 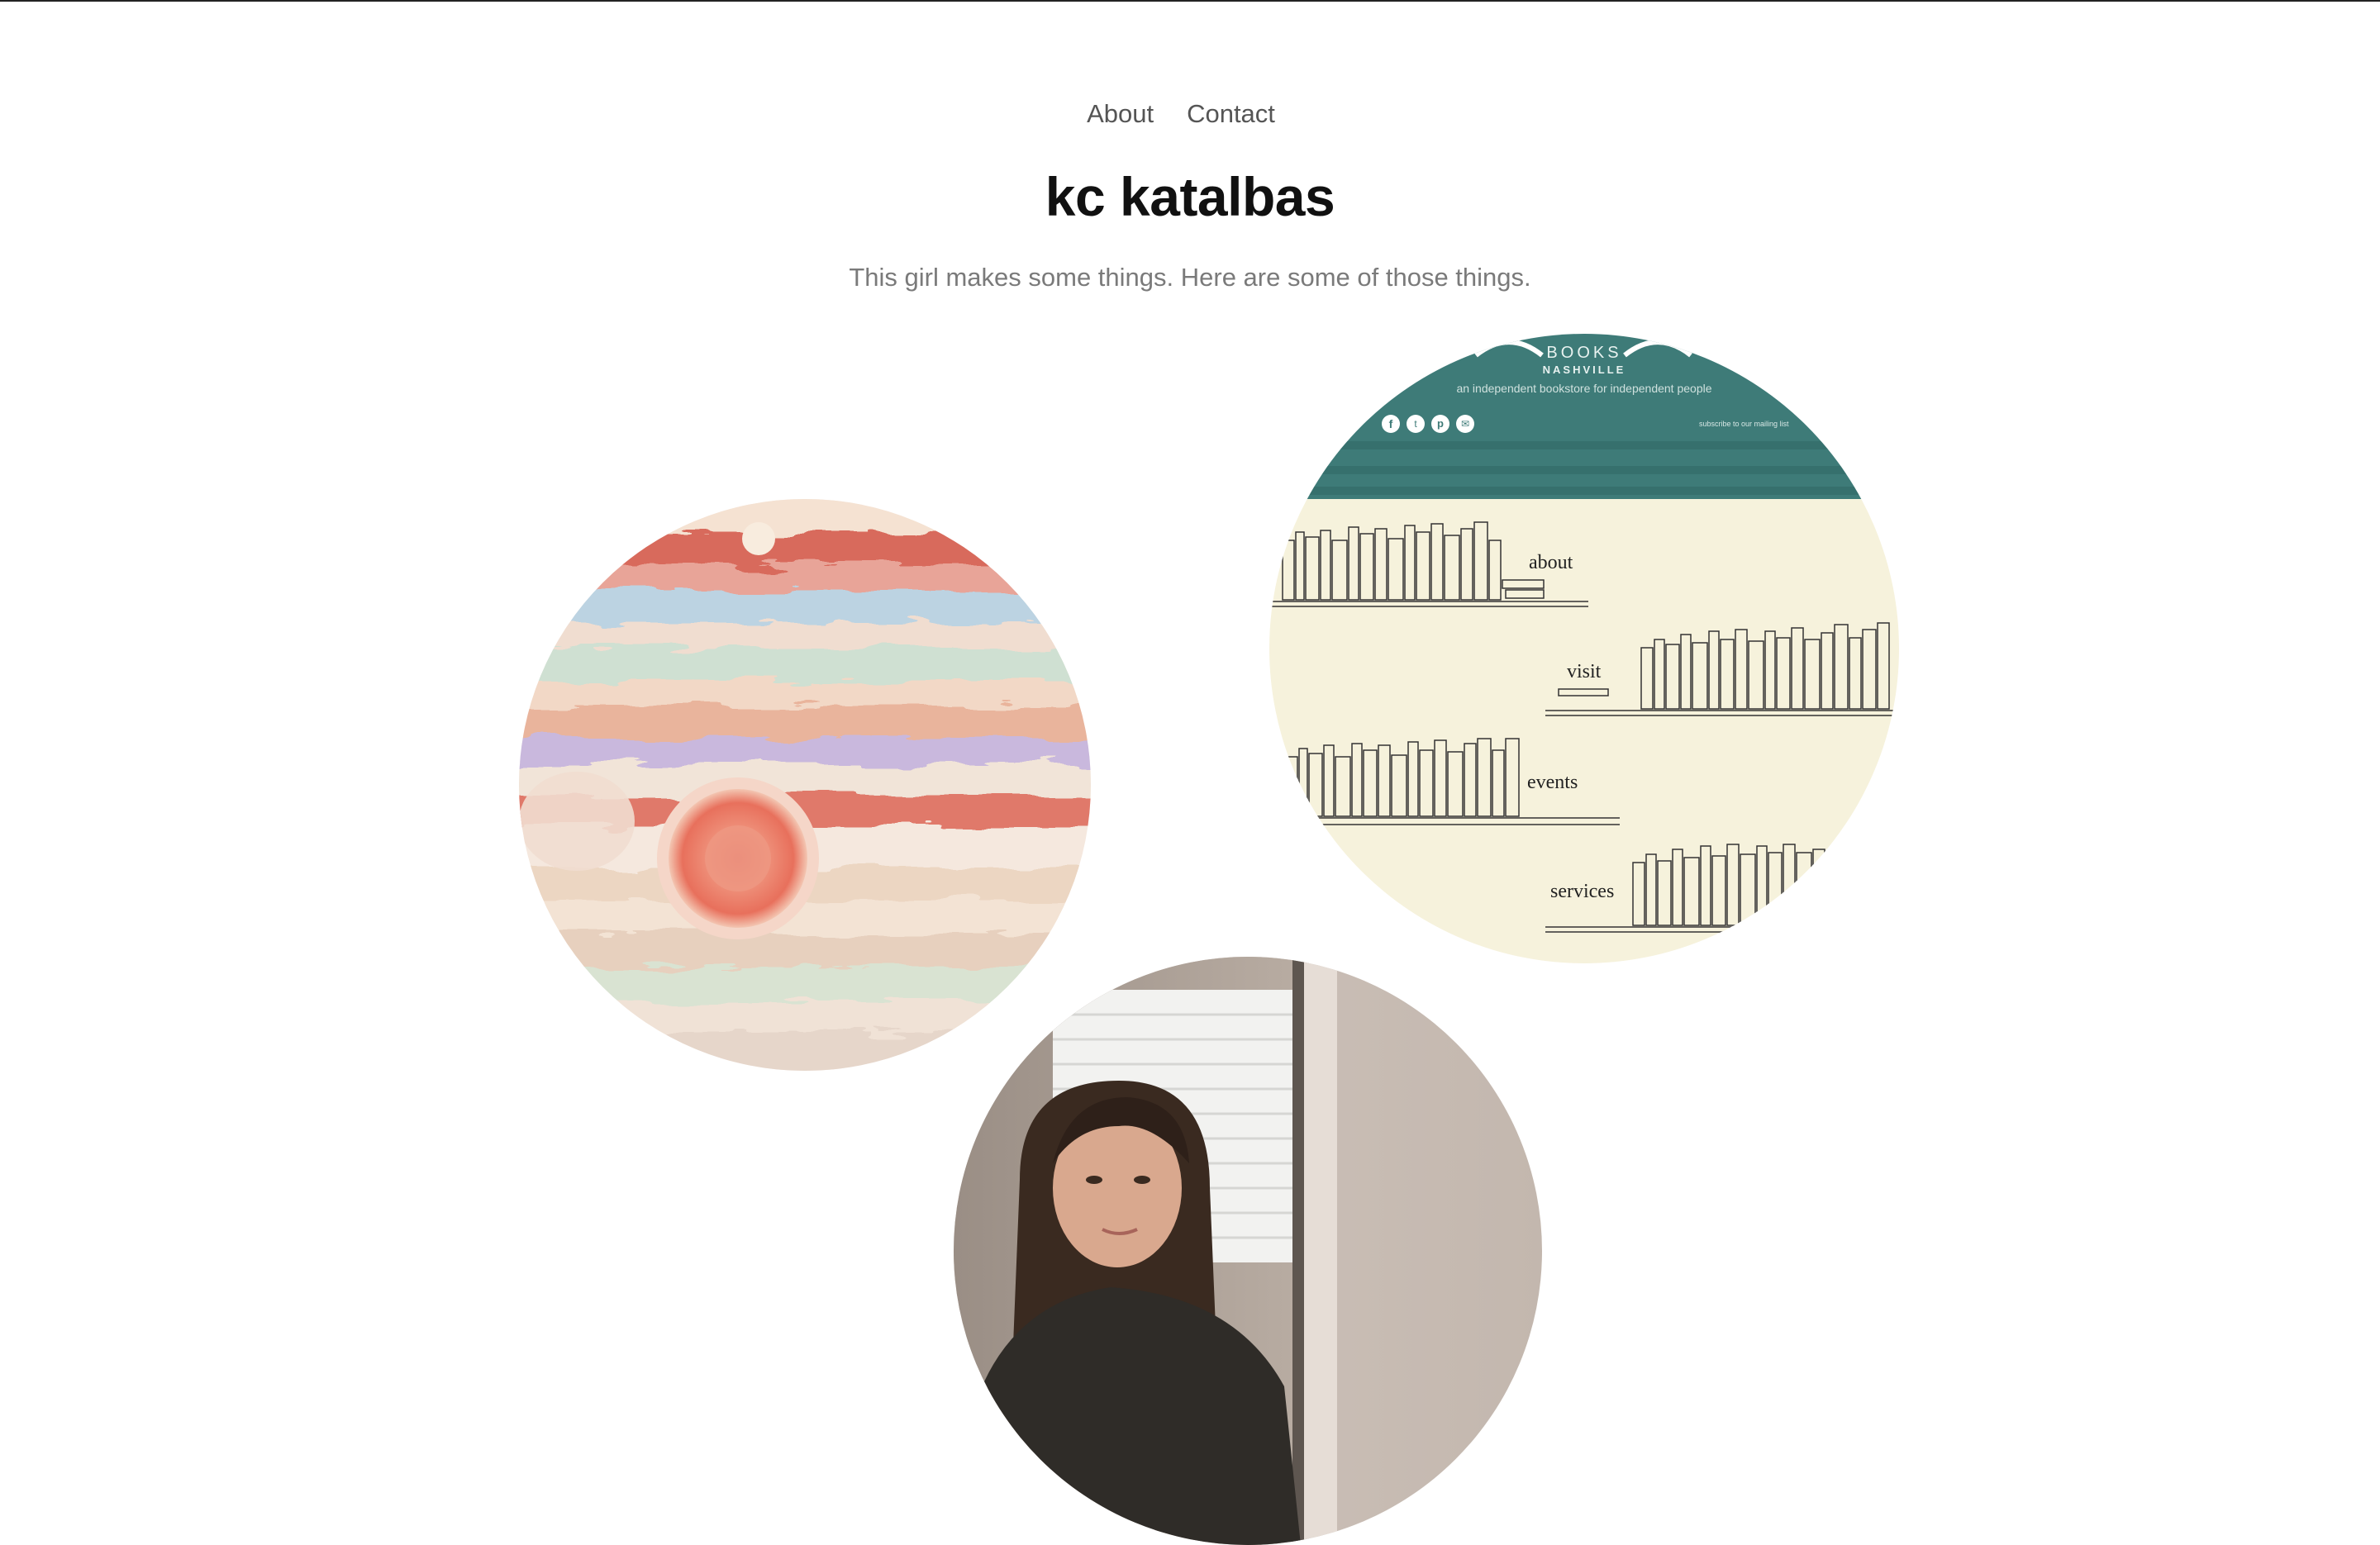 I want to click on bookstore-menu-services: services, so click(x=1582, y=892).